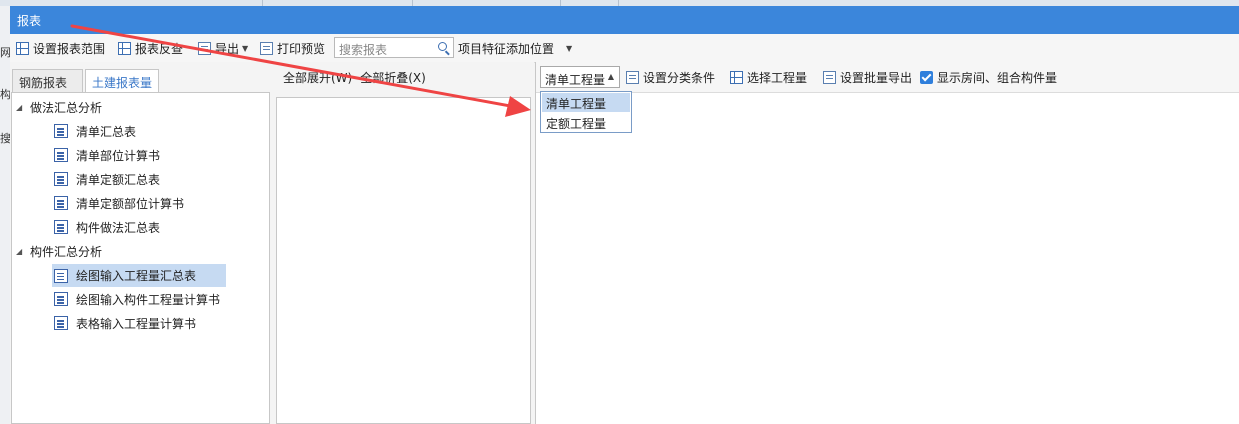 This screenshot has height=424, width=1239. What do you see at coordinates (632, 77) in the screenshot?
I see `category-settings-icon` at bounding box center [632, 77].